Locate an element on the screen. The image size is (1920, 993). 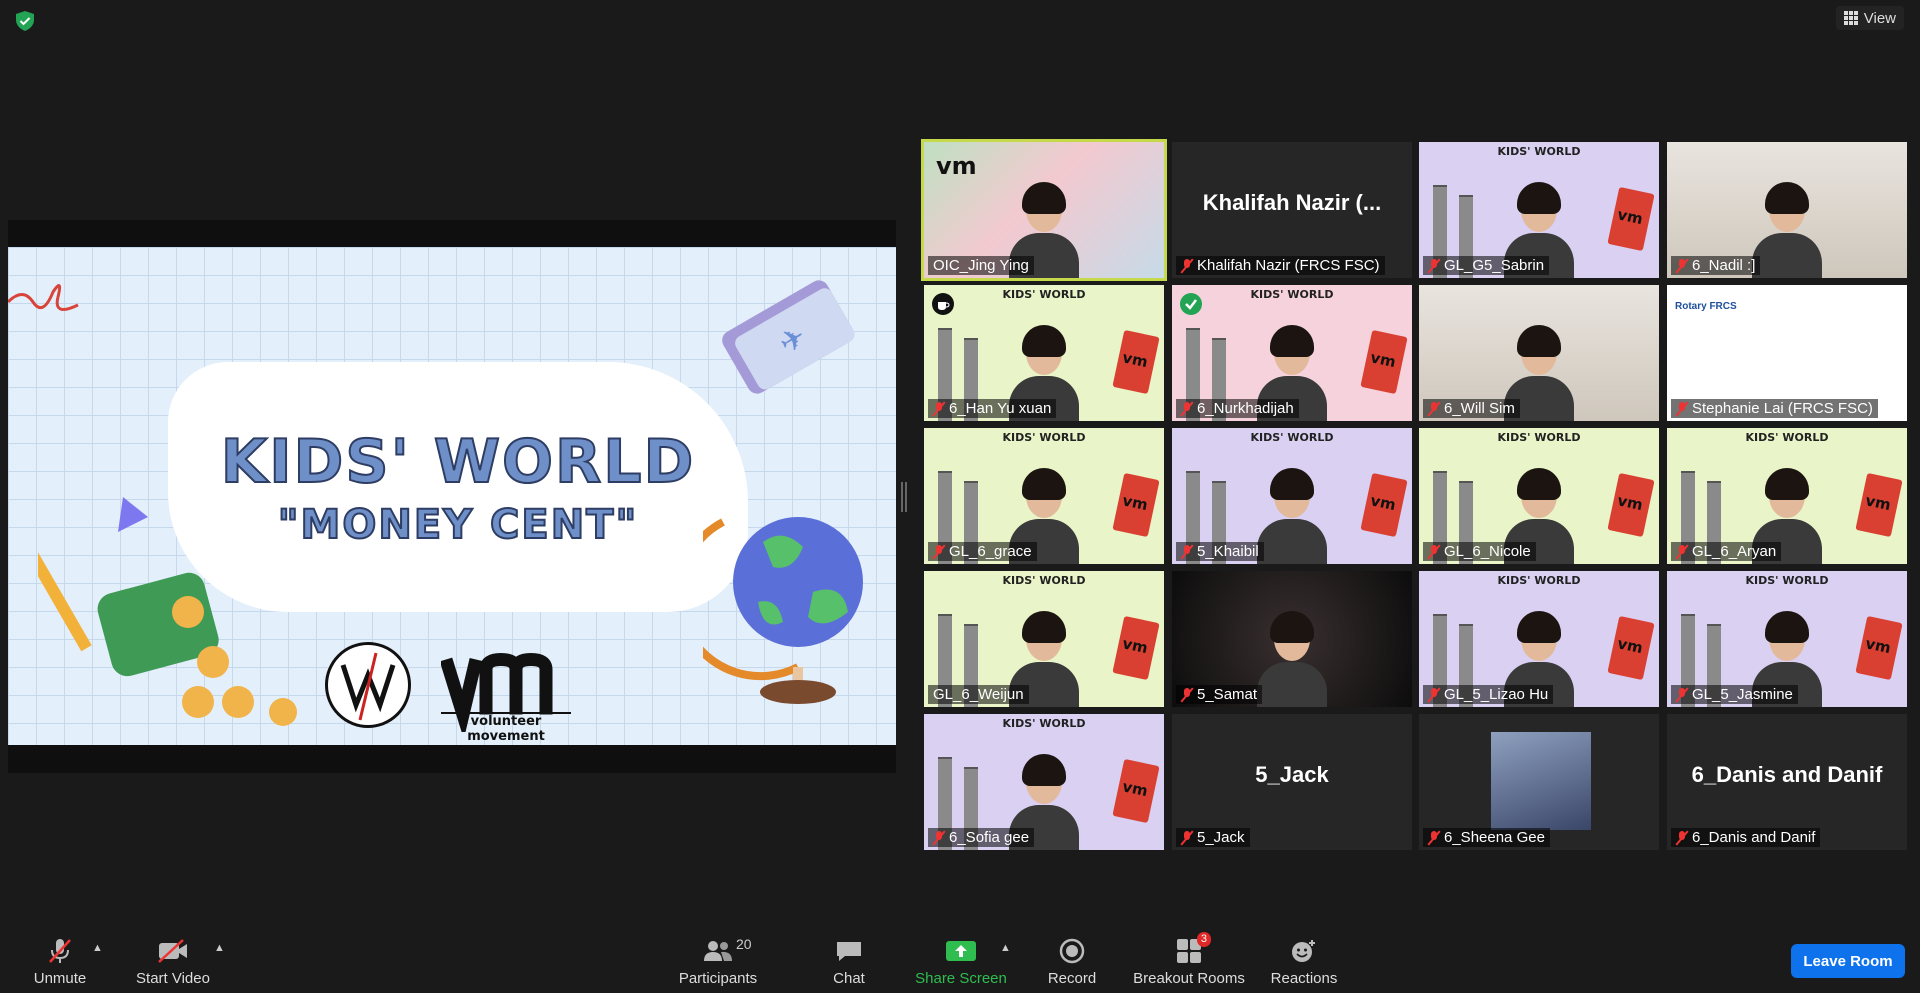
participant-name-label: GL_6_Aryan is located at coordinates (1726, 551).